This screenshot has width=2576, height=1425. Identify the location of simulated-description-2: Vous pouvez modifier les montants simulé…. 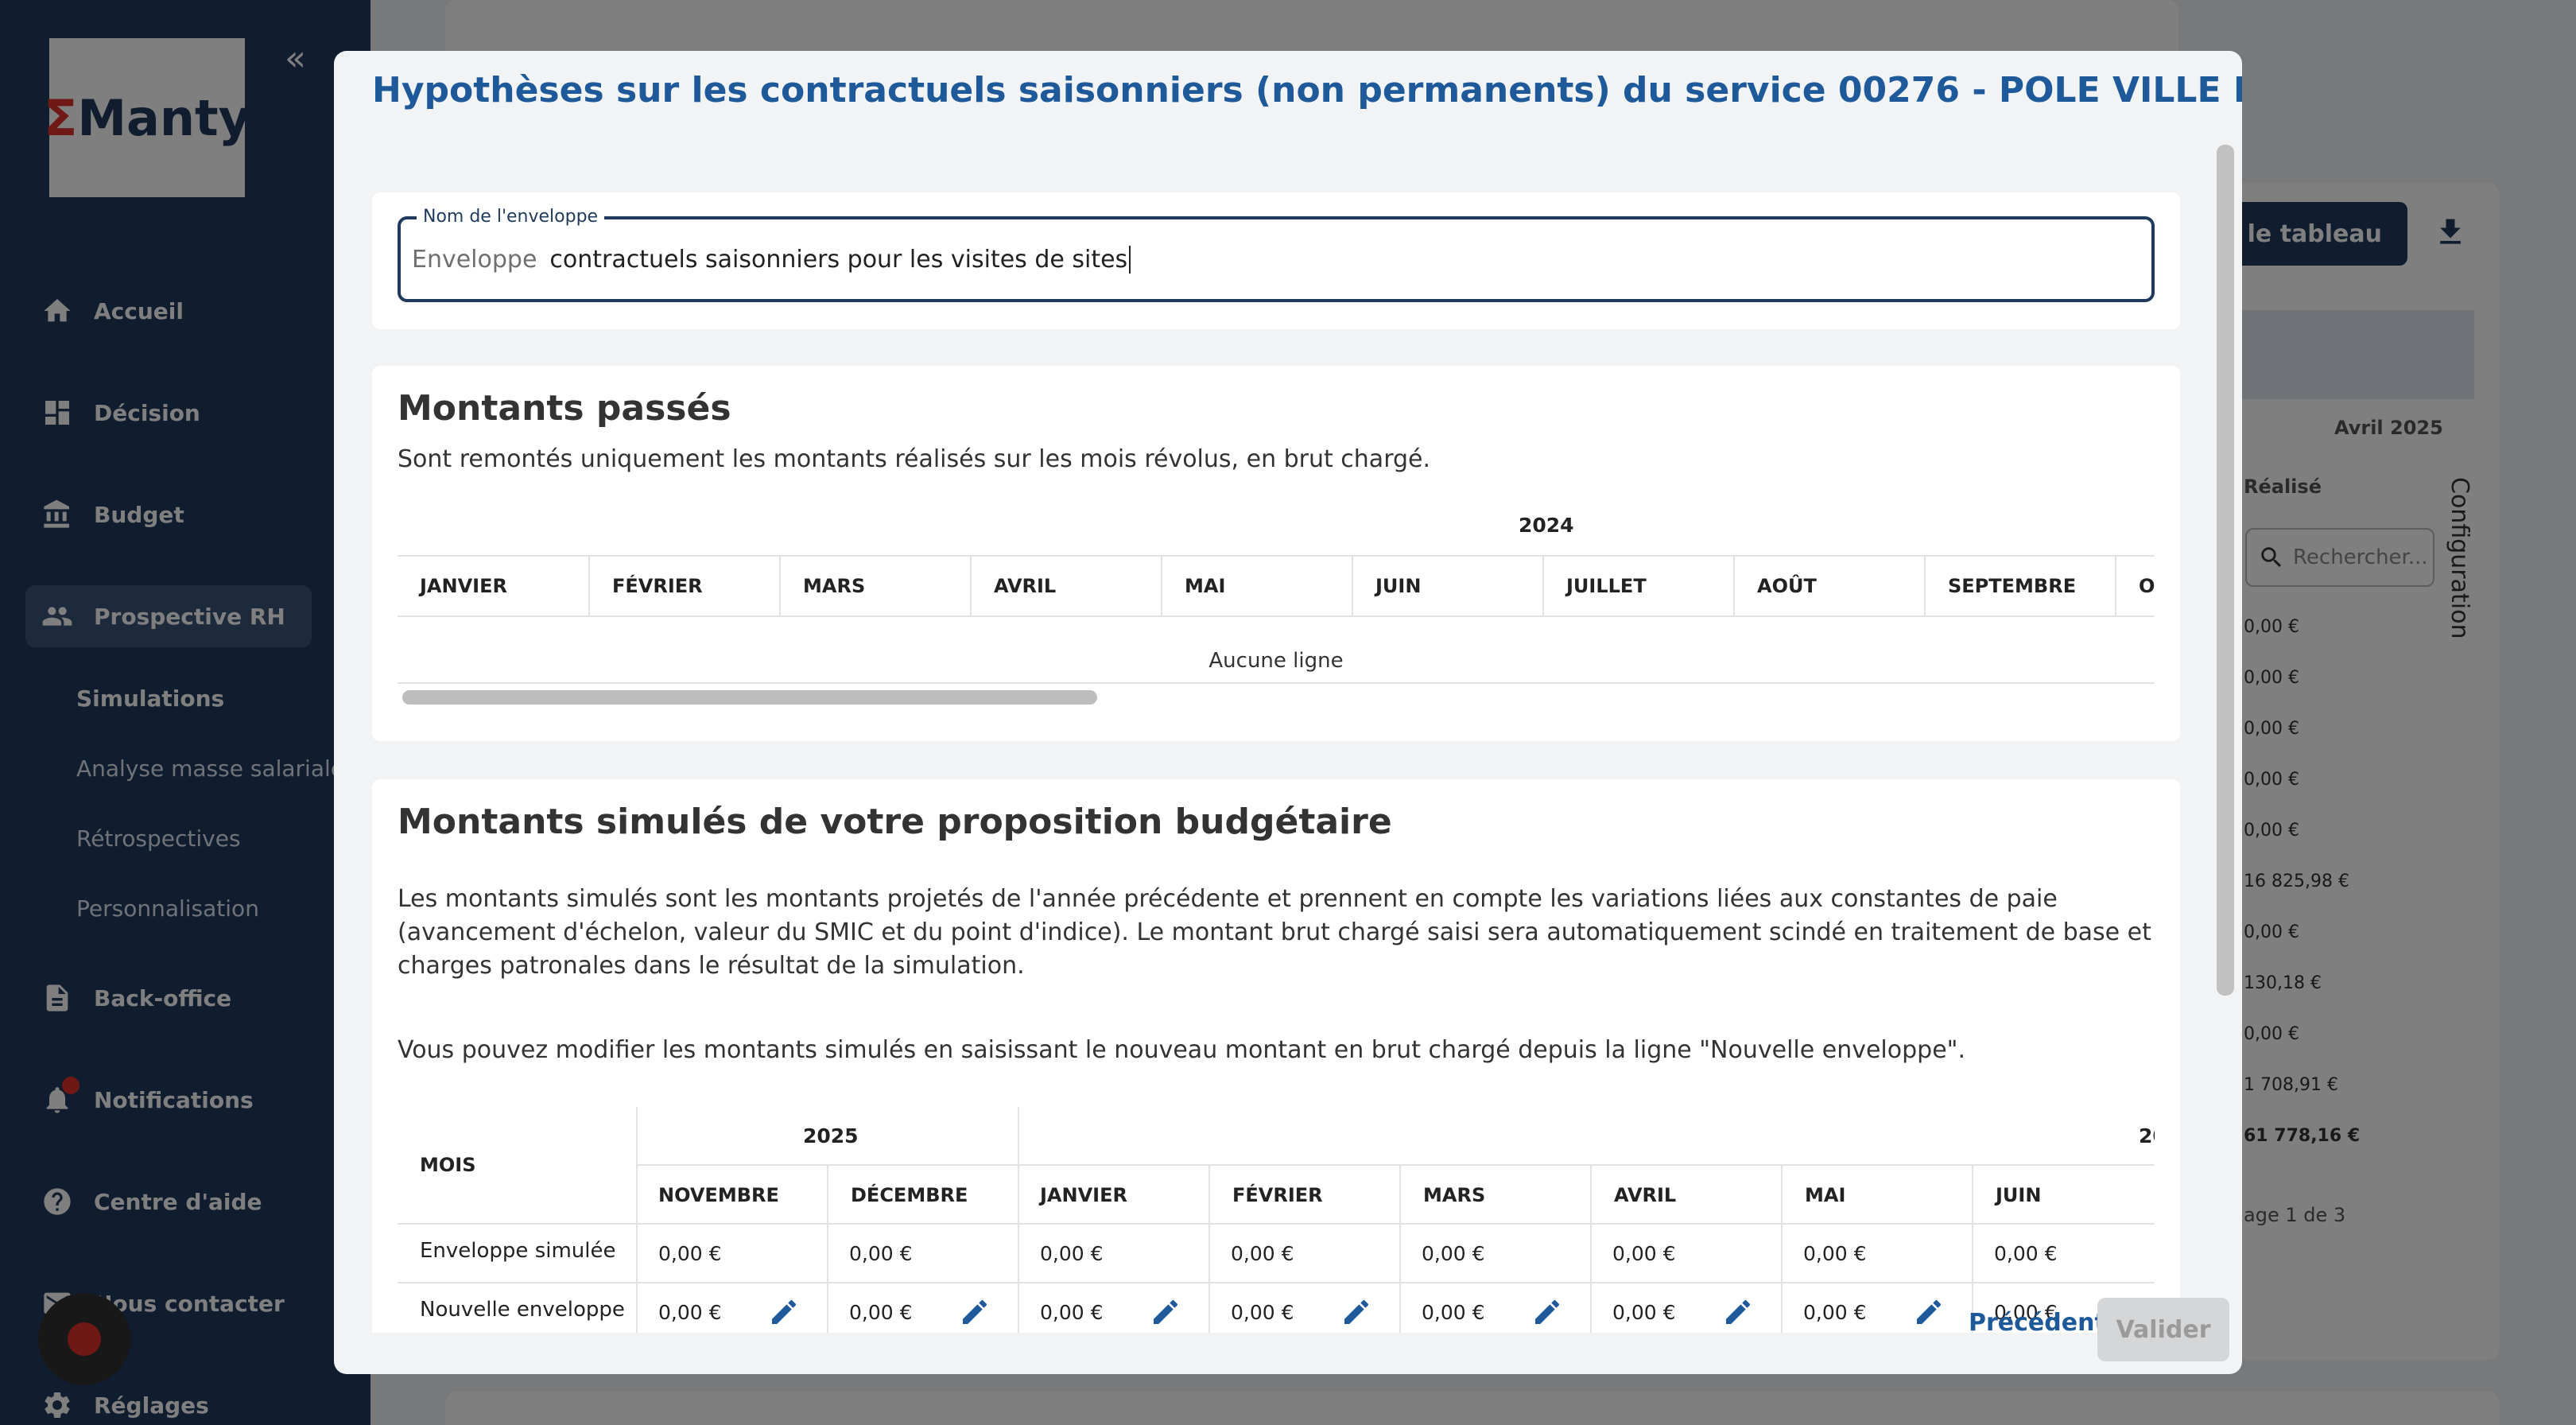
(1181, 1050).